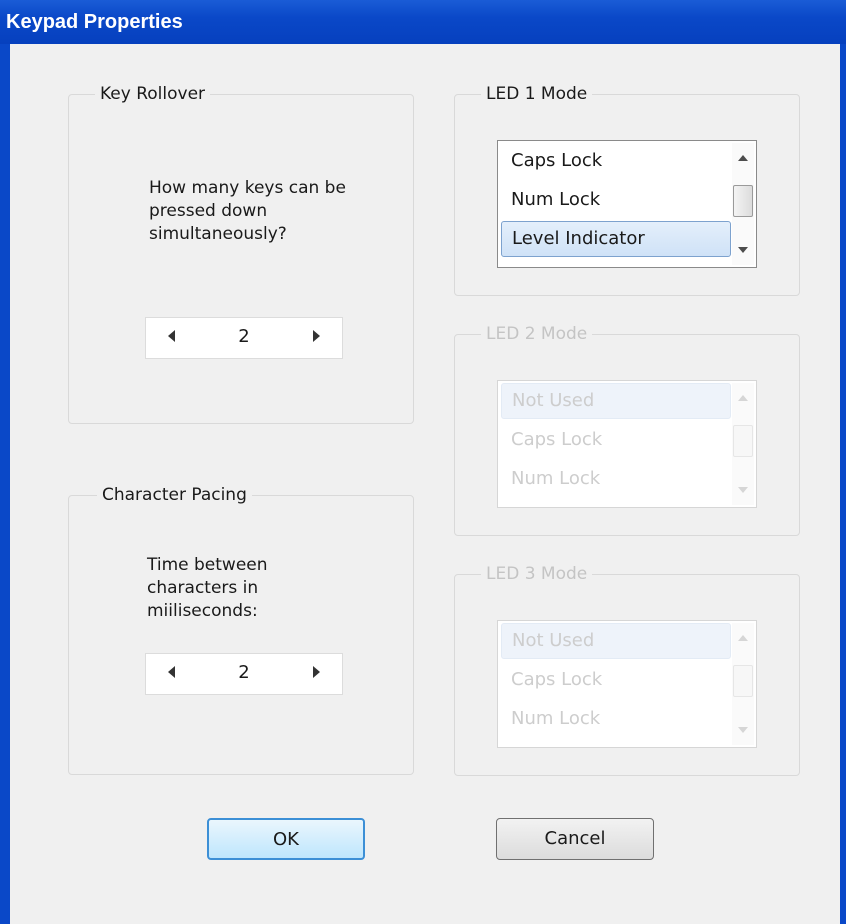  Describe the element at coordinates (286, 839) in the screenshot. I see `ok-button: OK` at that location.